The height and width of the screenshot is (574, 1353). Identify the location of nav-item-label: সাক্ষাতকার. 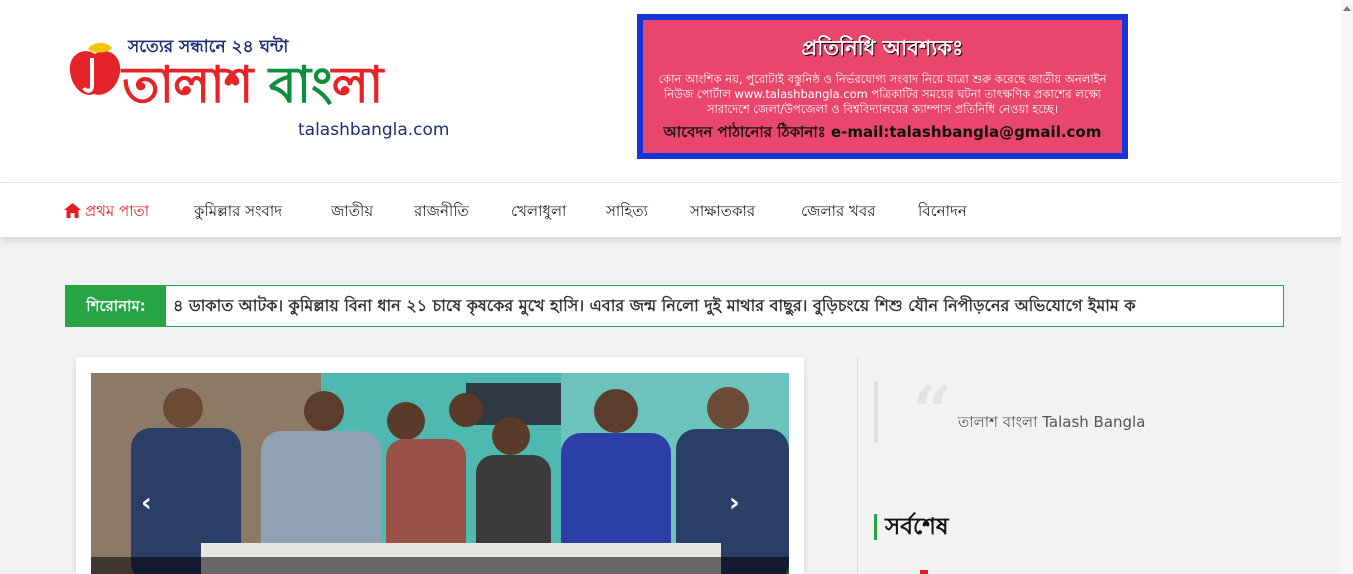
(723, 211).